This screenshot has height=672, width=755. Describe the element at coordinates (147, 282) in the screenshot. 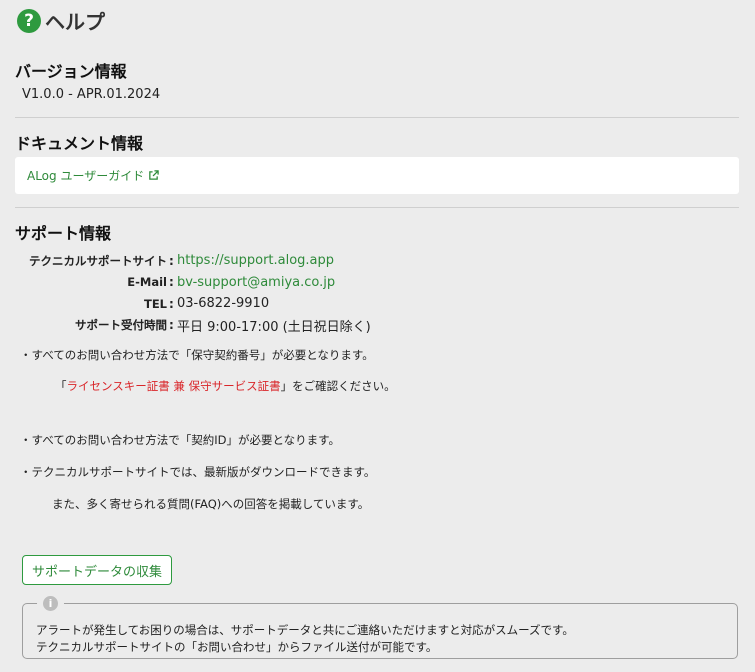

I see `email-label: E-Mail` at that location.